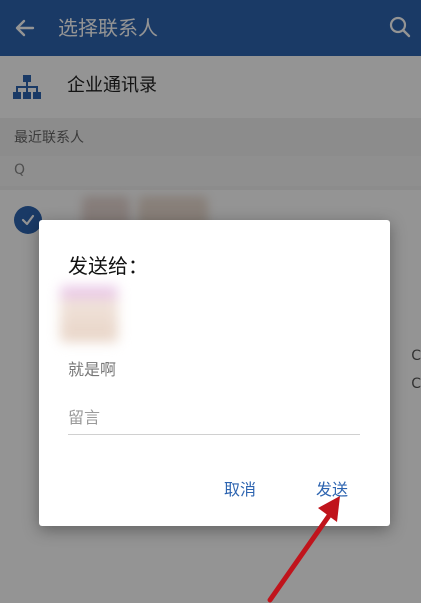 This screenshot has height=603, width=421. I want to click on send-button: 发送, so click(332, 488).